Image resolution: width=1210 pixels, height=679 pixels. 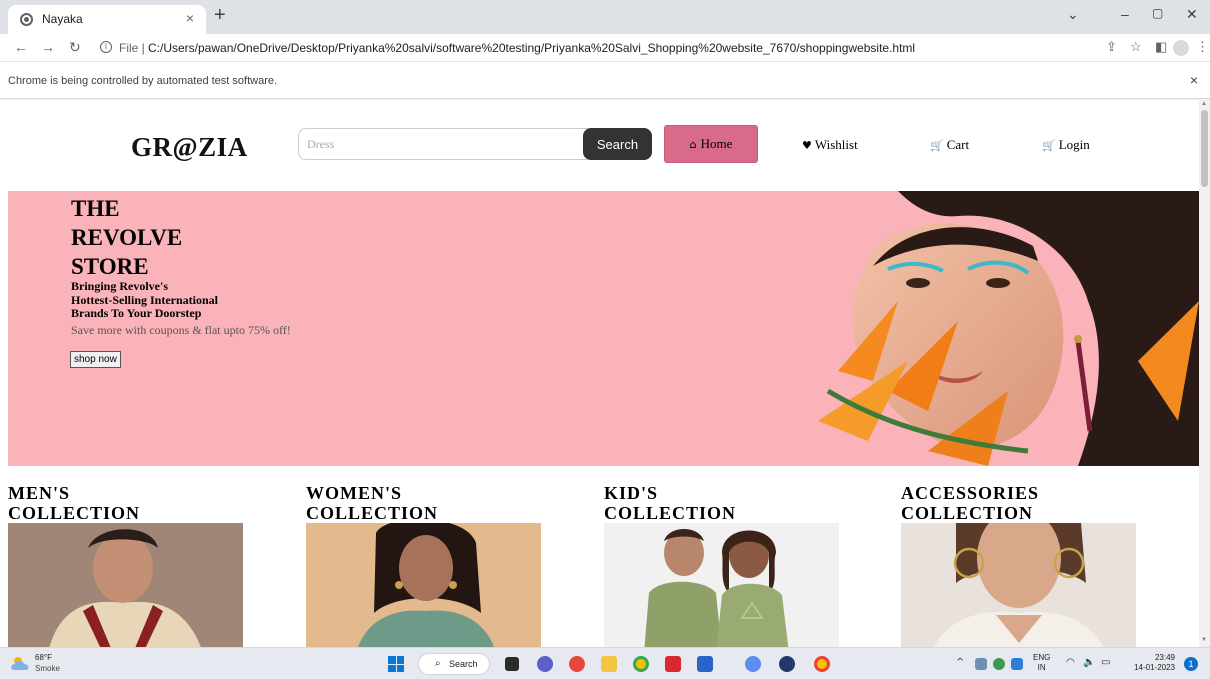 I want to click on taskbar-search-label: Search, so click(x=463, y=664).